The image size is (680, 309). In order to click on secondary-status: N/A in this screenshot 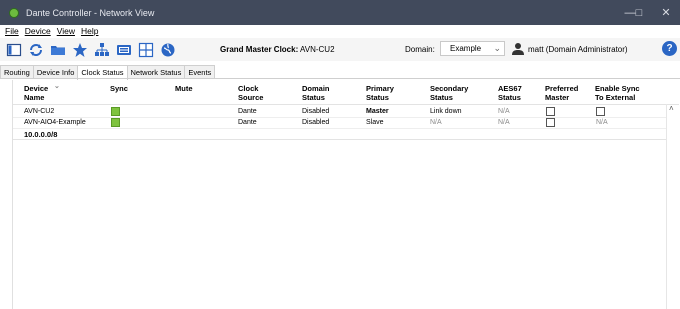, I will do `click(436, 122)`.